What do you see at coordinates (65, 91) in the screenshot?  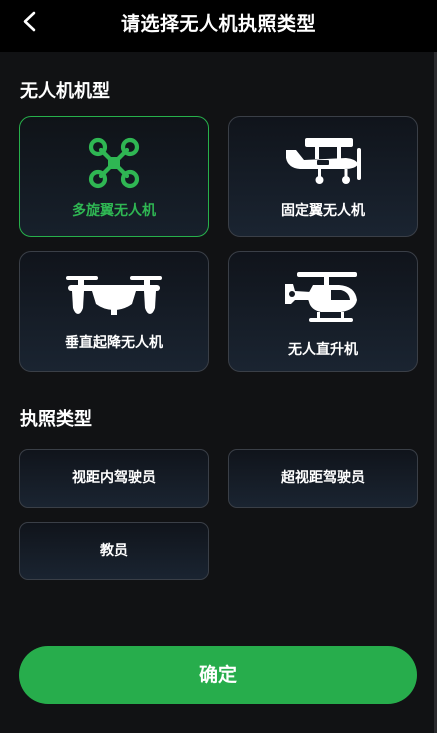 I see `drone-type-section-title: 无人机机型` at bounding box center [65, 91].